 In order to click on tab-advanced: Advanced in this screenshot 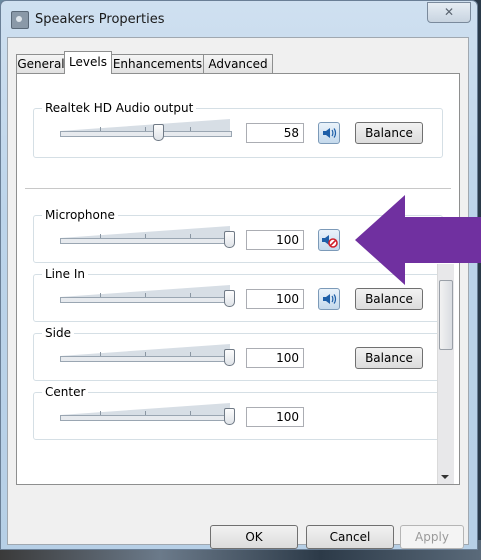, I will do `click(238, 63)`.